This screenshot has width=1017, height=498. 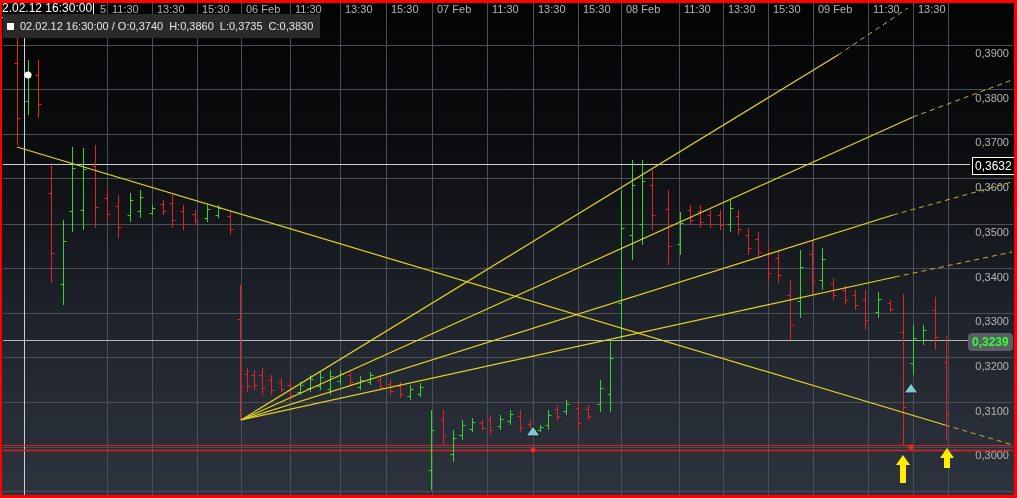 What do you see at coordinates (835, 9) in the screenshot?
I see `time-axis-label: 09 Feb` at bounding box center [835, 9].